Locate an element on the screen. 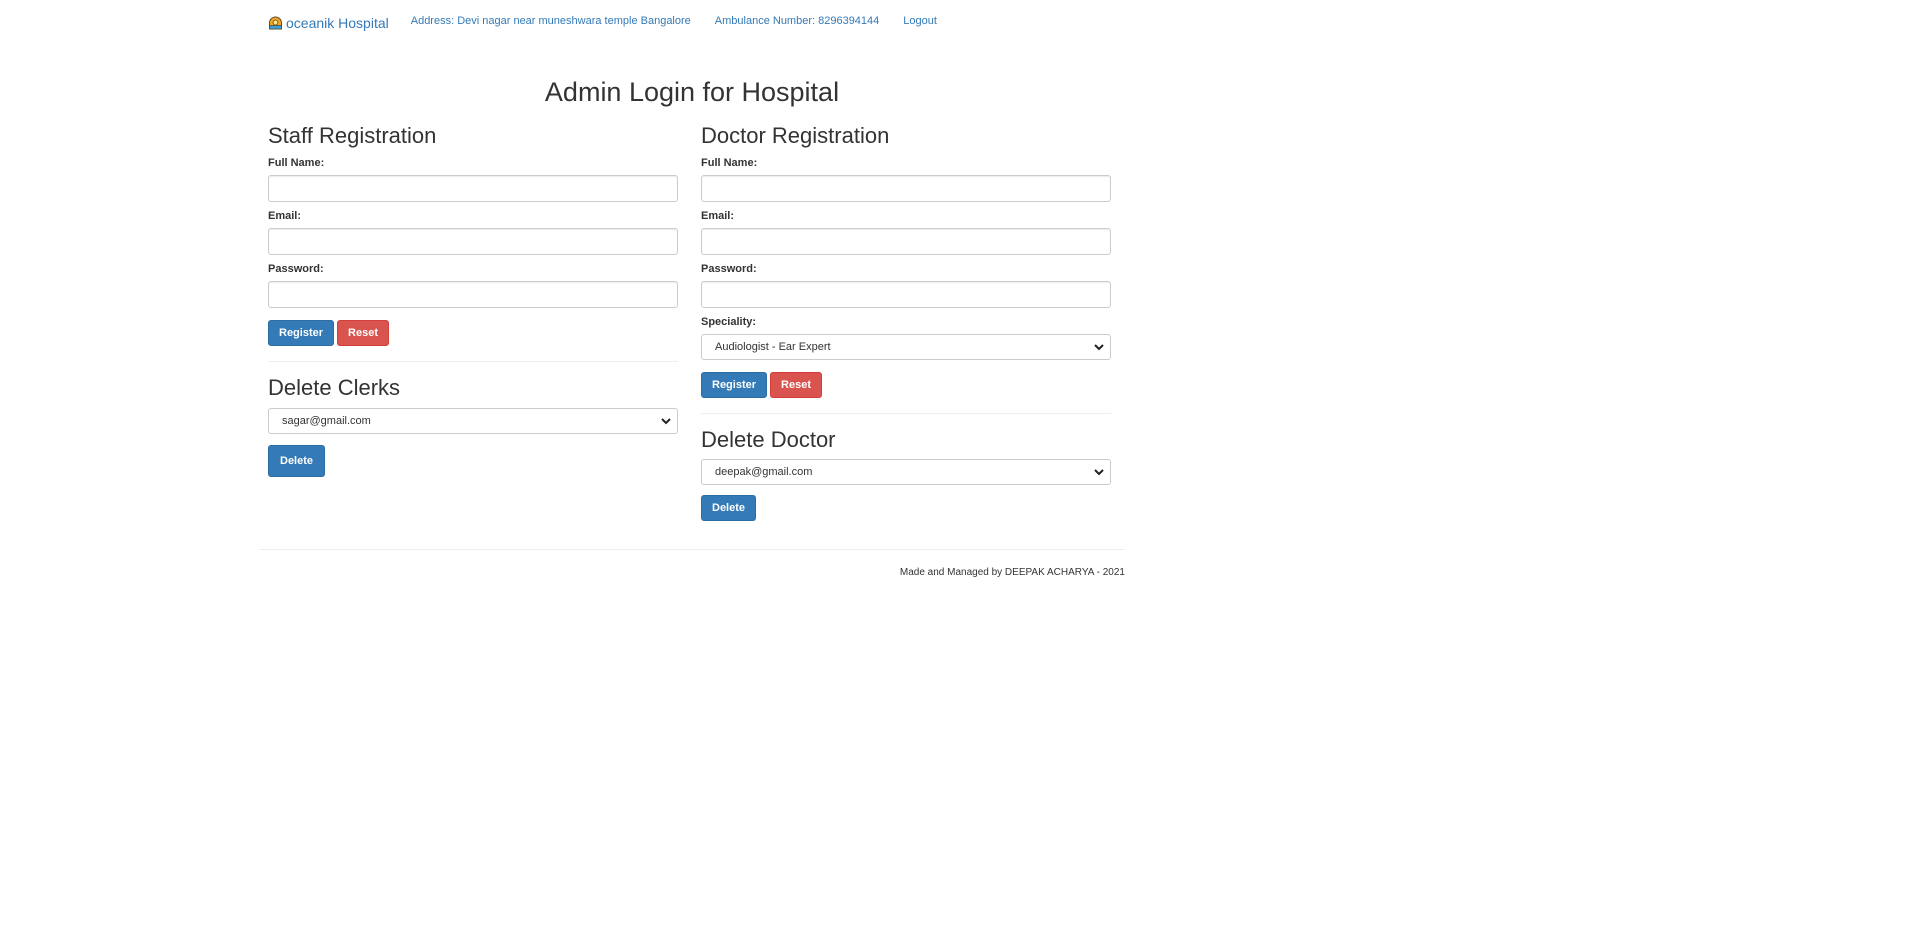 This screenshot has height=940, width=1920. page-title: Admin Login for Hospital is located at coordinates (692, 92).